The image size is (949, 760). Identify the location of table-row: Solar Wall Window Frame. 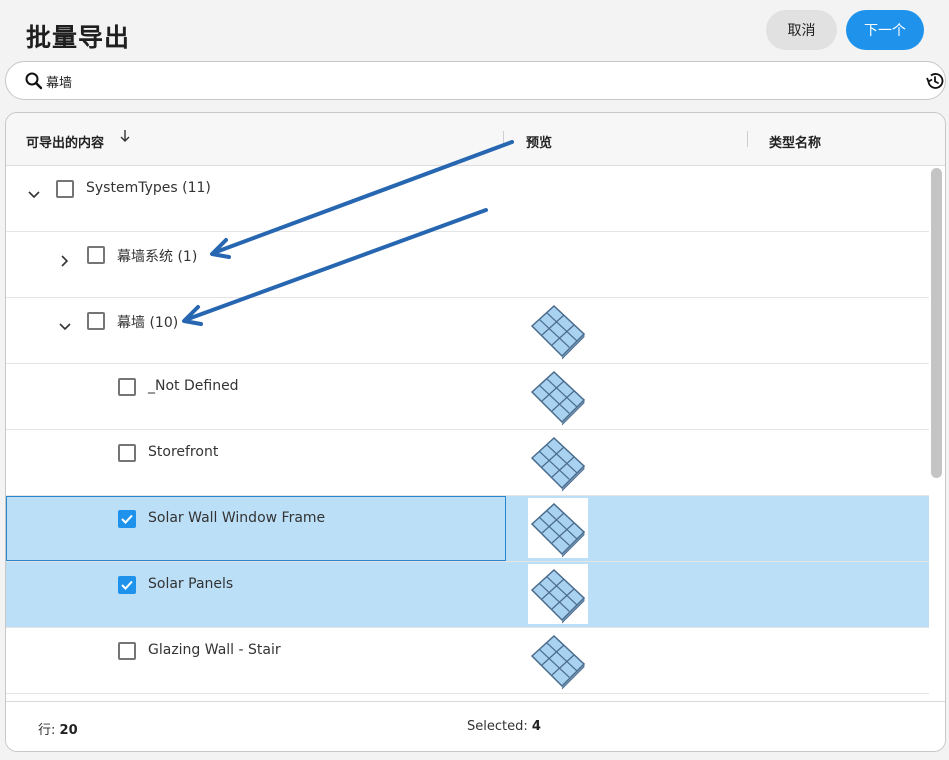
(467, 529).